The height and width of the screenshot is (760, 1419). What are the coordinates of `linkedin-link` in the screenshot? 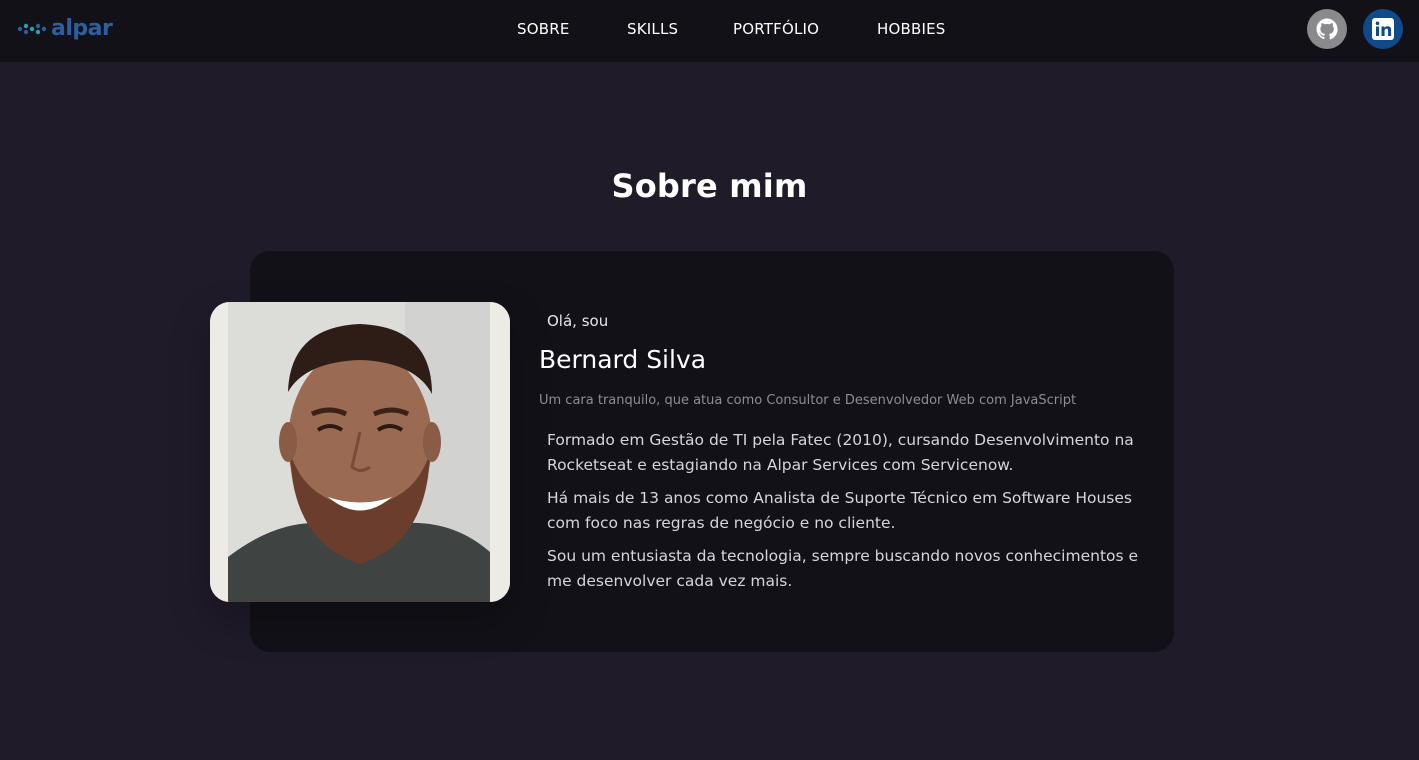 It's located at (1383, 29).